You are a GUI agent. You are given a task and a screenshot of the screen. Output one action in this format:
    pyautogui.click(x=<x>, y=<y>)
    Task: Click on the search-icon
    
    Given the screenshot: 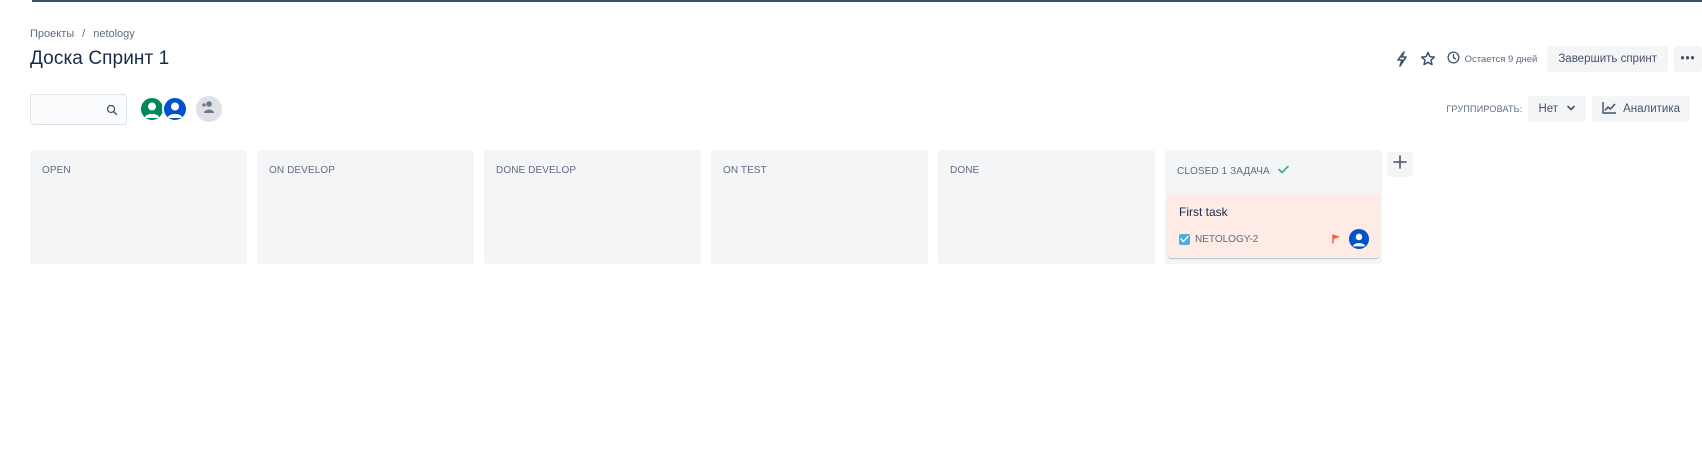 What is the action you would take?
    pyautogui.click(x=112, y=112)
    